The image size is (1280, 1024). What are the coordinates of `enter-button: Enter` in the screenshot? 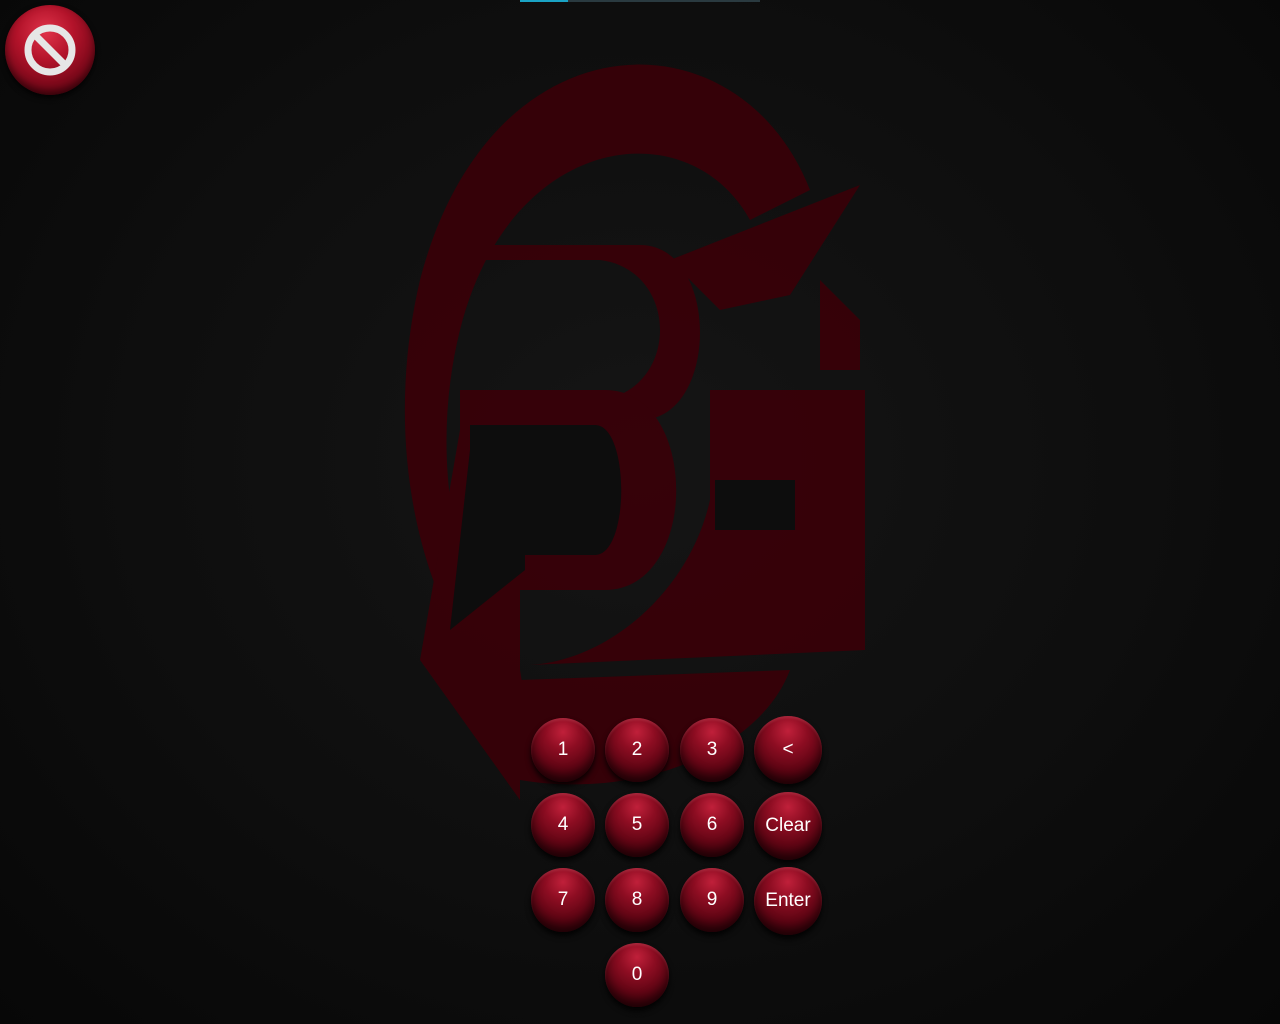 It's located at (788, 901).